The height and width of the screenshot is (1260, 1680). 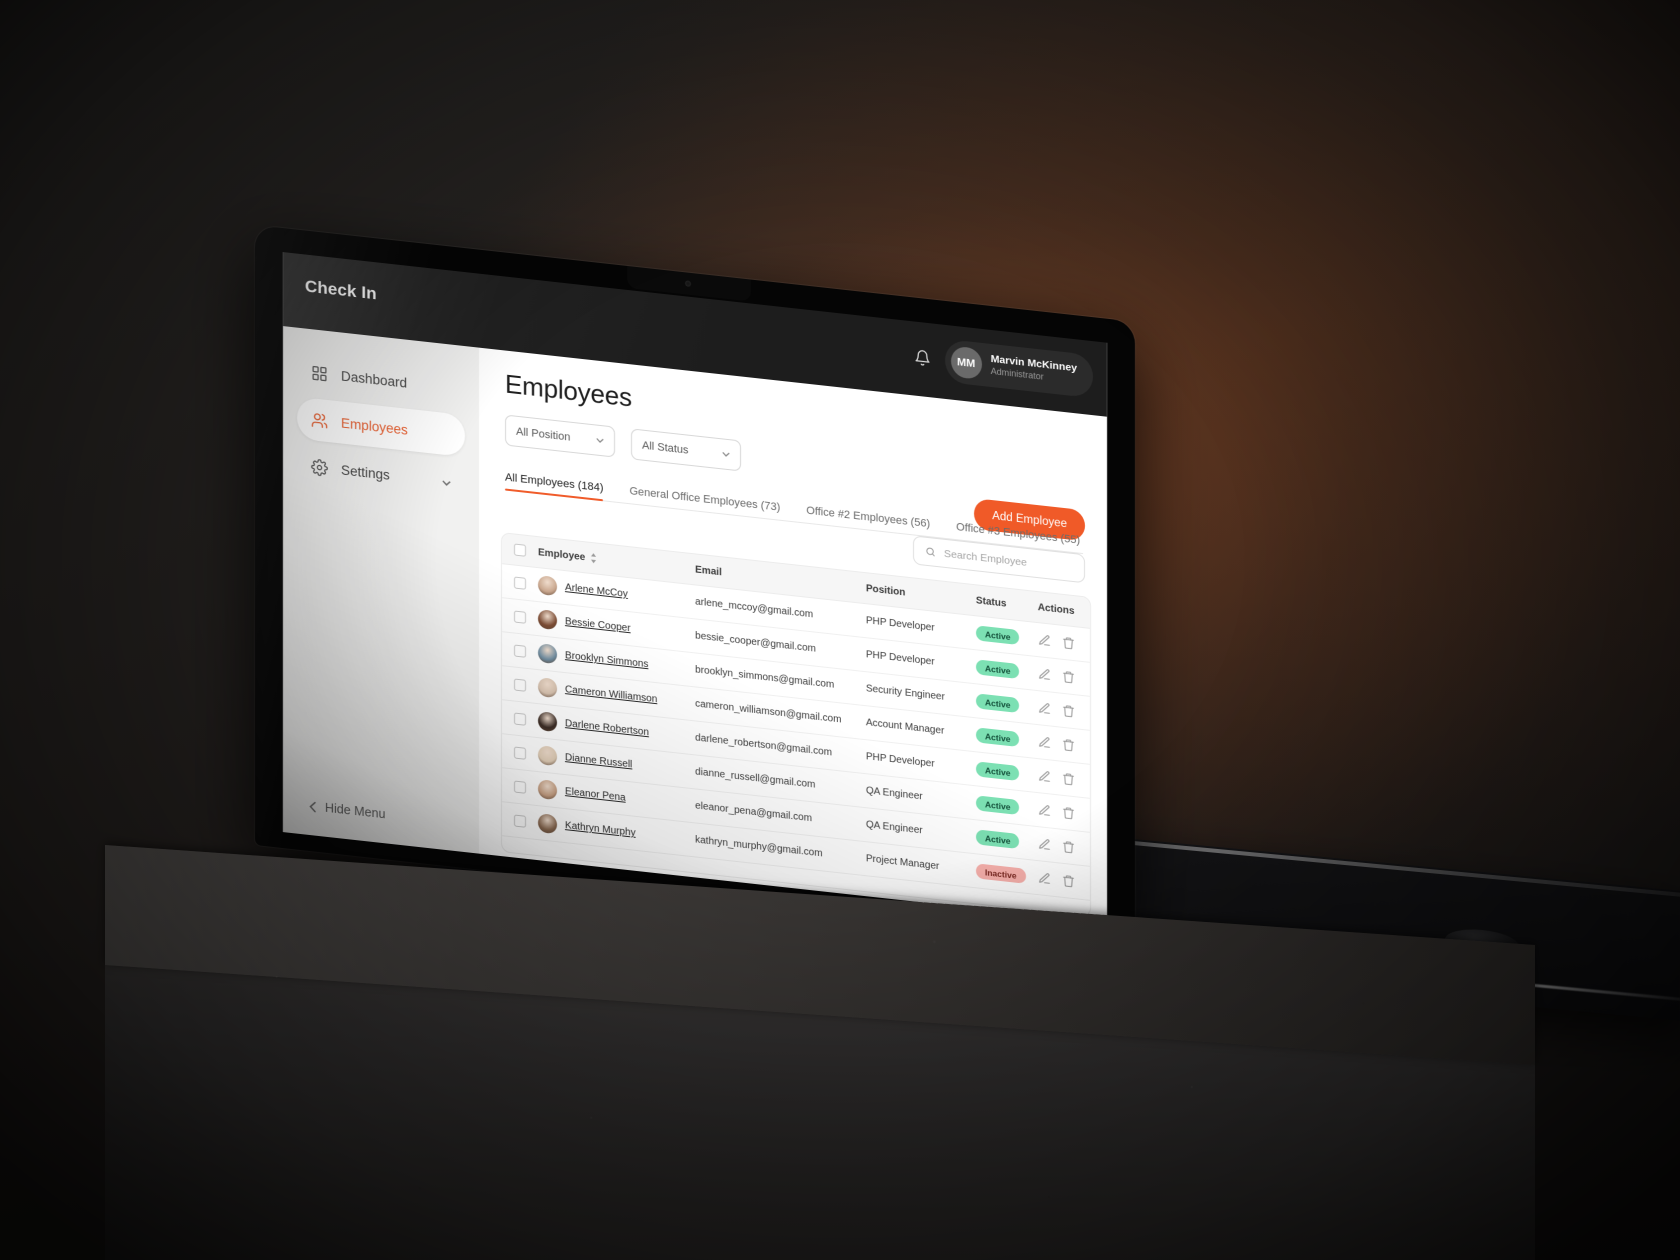 What do you see at coordinates (1018, 368) in the screenshot?
I see `user-profile-chip: MM Marvin McKinney Administrator` at bounding box center [1018, 368].